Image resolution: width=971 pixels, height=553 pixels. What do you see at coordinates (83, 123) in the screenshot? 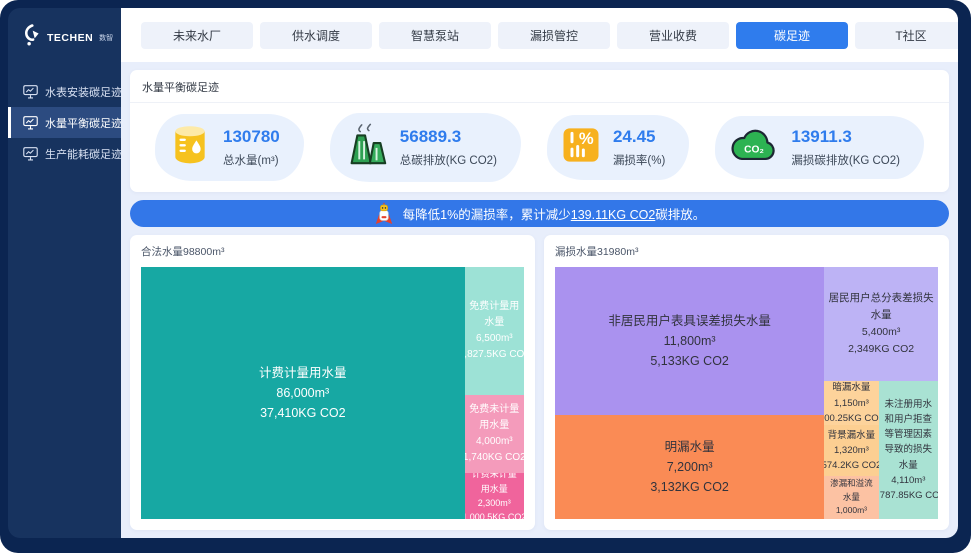
I see `sidebar-item-label: 水量平衡碳足迹` at bounding box center [83, 123].